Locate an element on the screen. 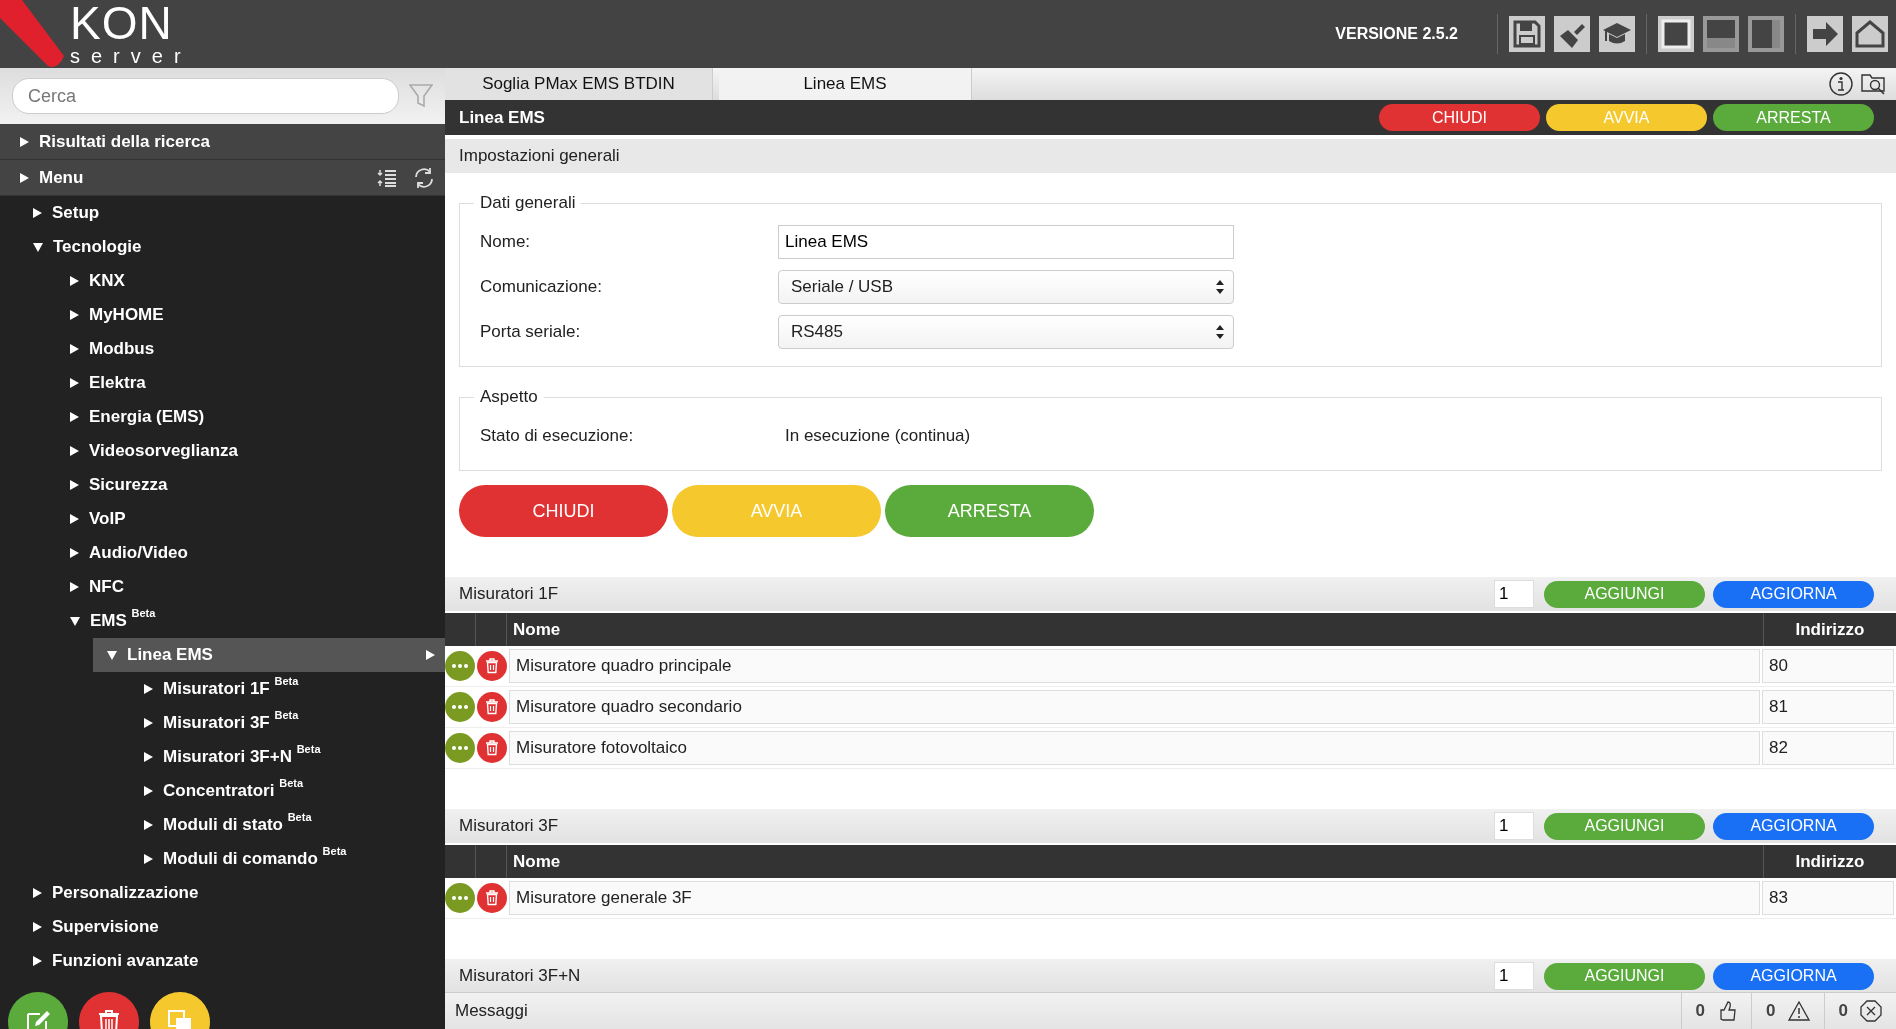 This screenshot has height=1029, width=1896. tree-item: Personalizzazione is located at coordinates (232, 893).